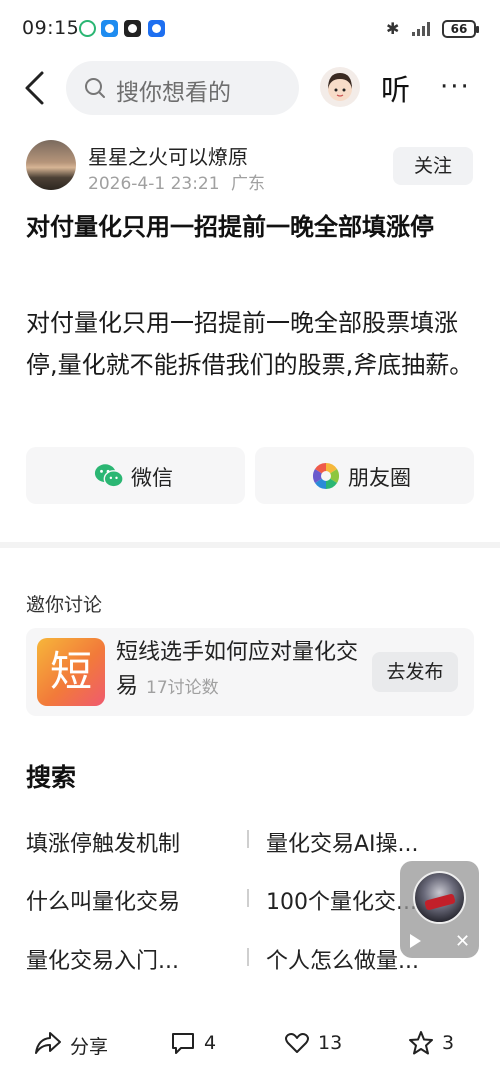 Image resolution: width=500 pixels, height=1076 pixels. What do you see at coordinates (48, 1043) in the screenshot?
I see `share-arrow-icon` at bounding box center [48, 1043].